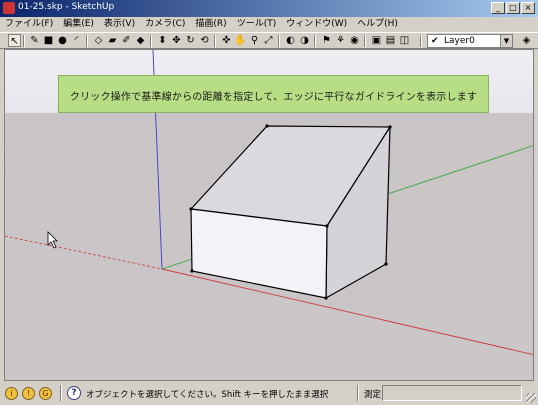 Image resolution: width=538 pixels, height=405 pixels. What do you see at coordinates (207, 395) in the screenshot?
I see `status-message: オブジェクトを選択してください。Shift キーを押したまま選択` at bounding box center [207, 395].